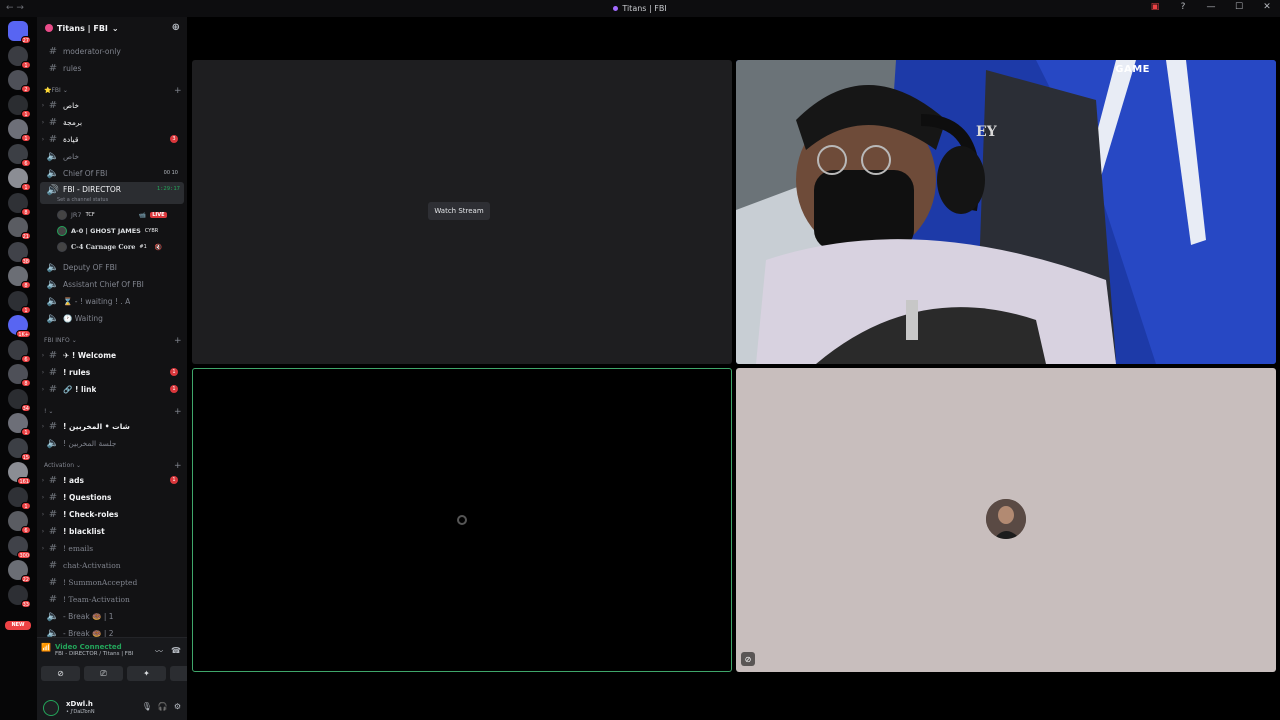 This screenshot has width=1280, height=720. What do you see at coordinates (1239, 7) in the screenshot?
I see `maximize-icon: ☐` at bounding box center [1239, 7].